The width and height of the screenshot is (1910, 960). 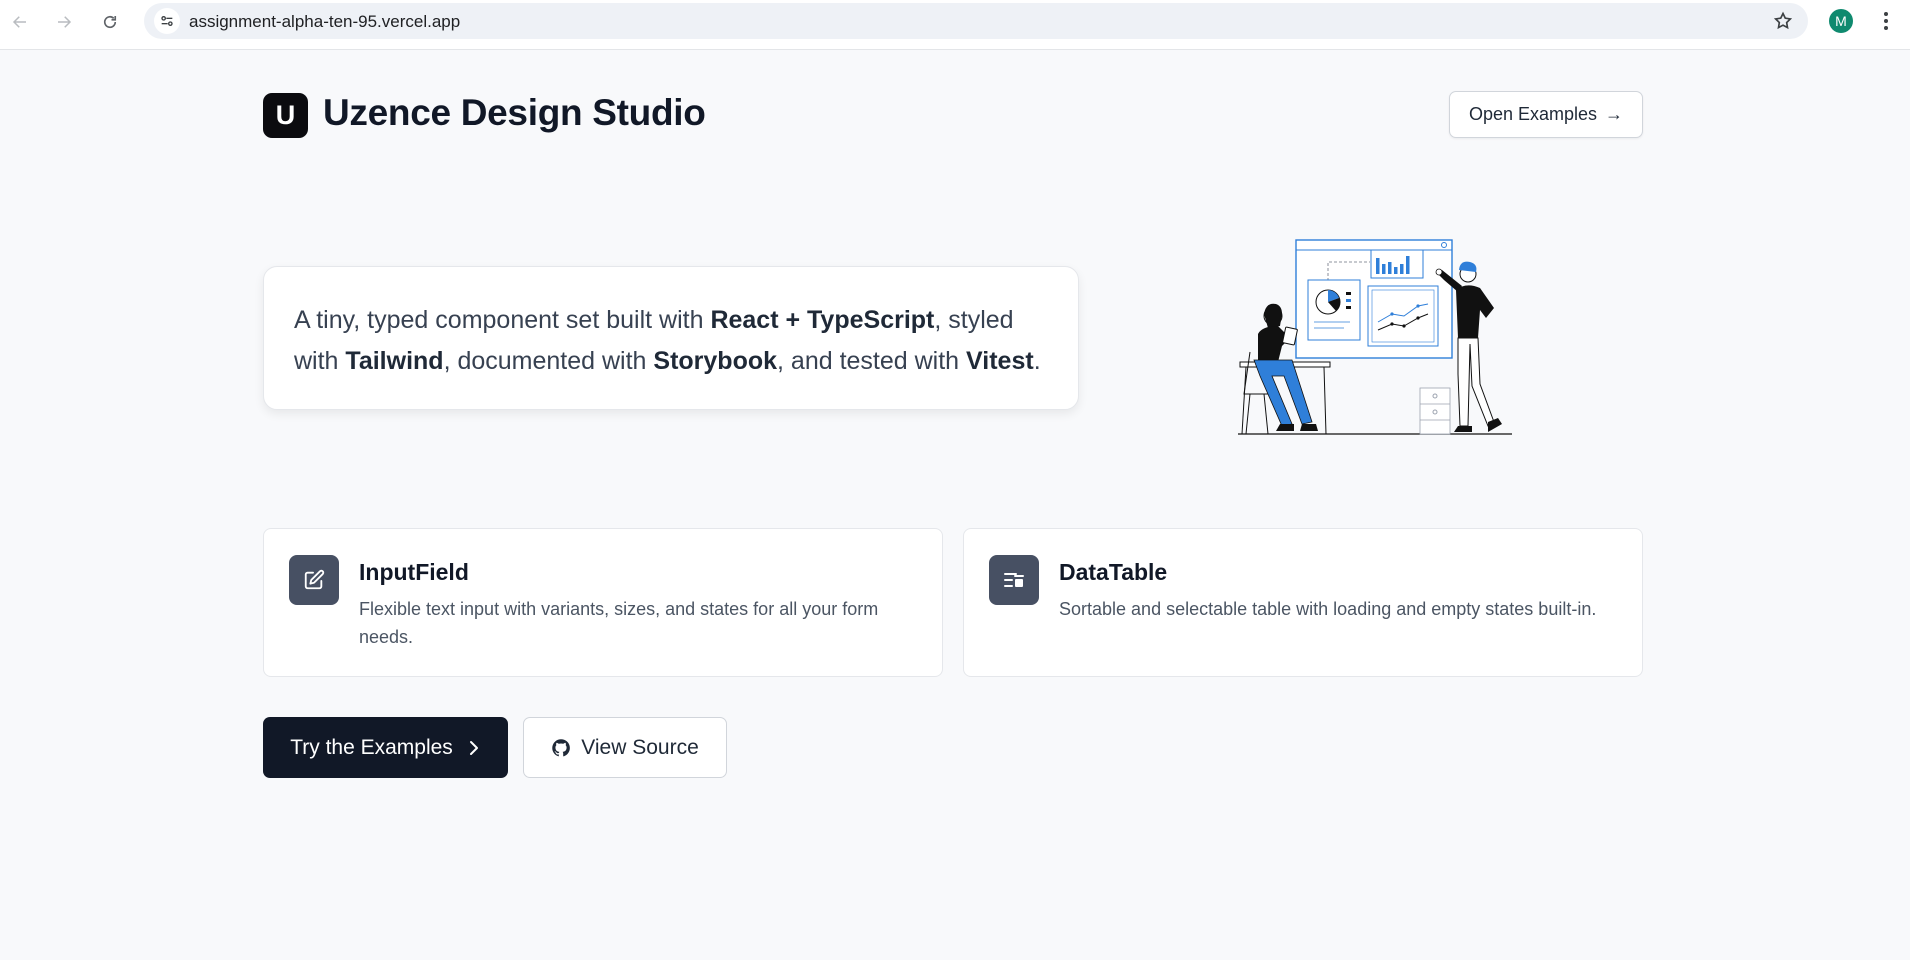 I want to click on arrow-right-icon, so click(x=65, y=22).